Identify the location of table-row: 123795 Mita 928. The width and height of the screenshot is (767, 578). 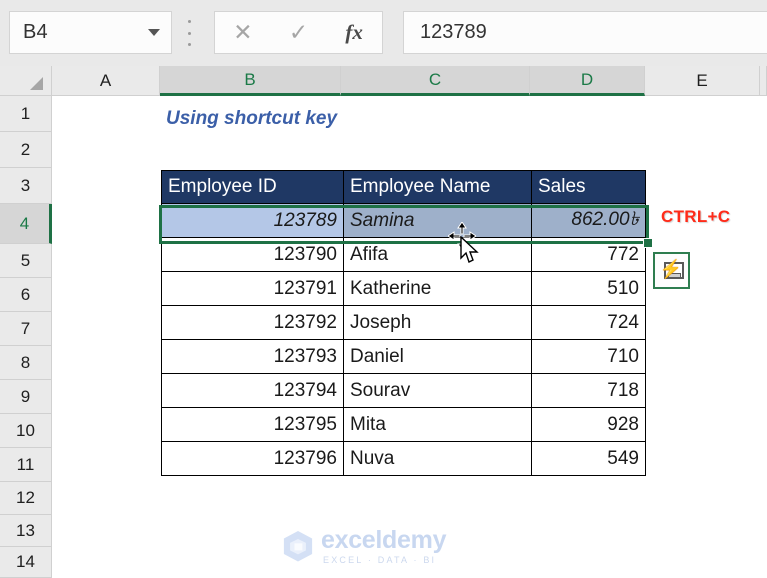
(403, 424).